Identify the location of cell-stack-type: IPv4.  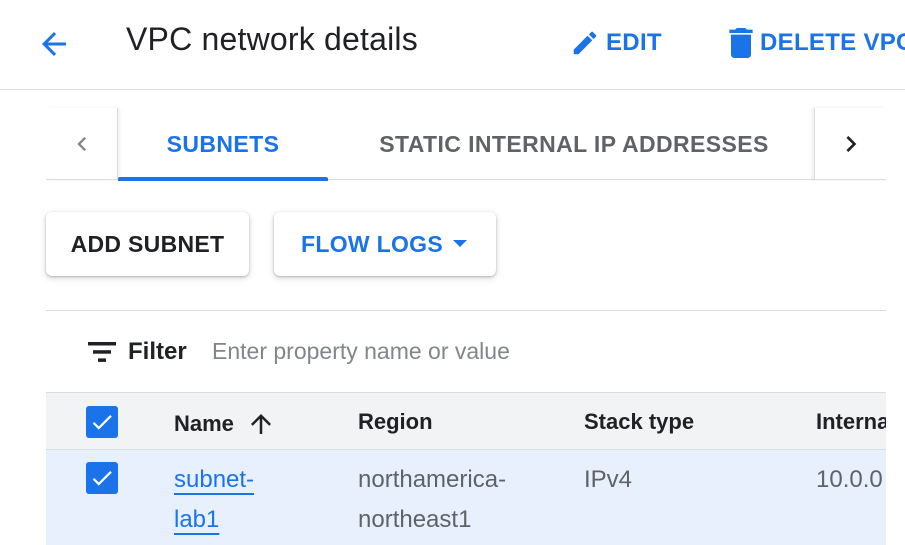
(608, 479).